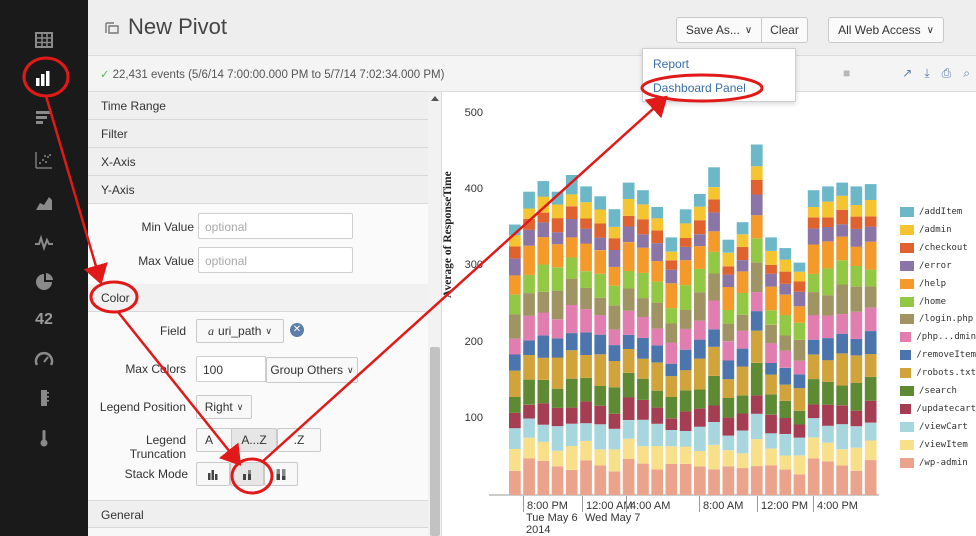  What do you see at coordinates (44, 242) in the screenshot?
I see `line-chart-icon` at bounding box center [44, 242].